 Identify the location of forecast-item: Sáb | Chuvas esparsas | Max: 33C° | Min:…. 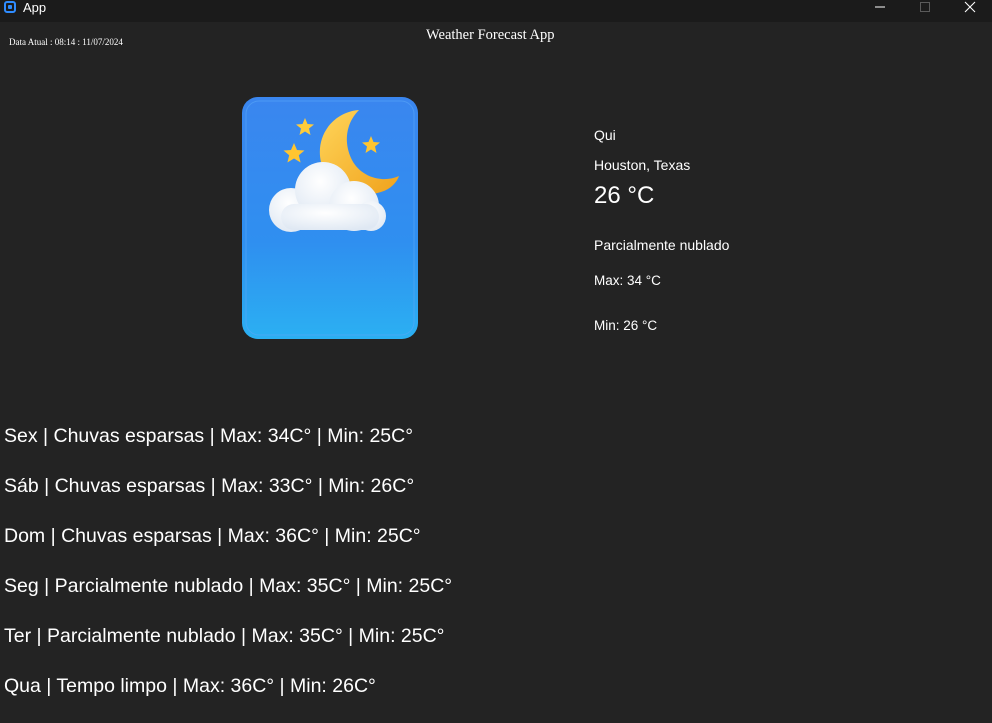
(209, 486).